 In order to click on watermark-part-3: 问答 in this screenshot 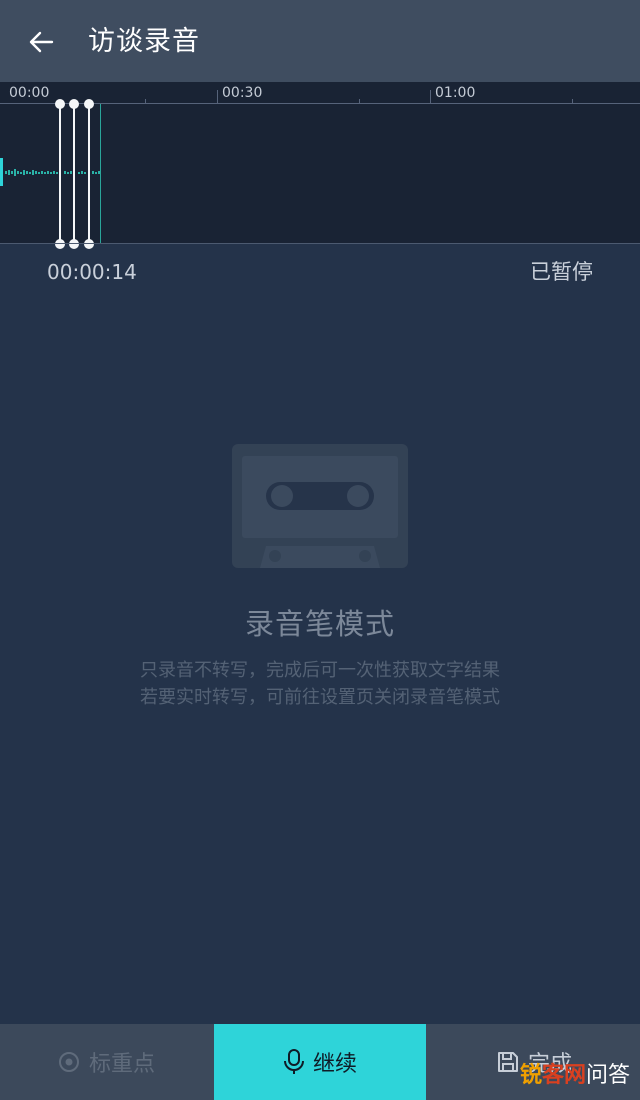, I will do `click(607, 1075)`.